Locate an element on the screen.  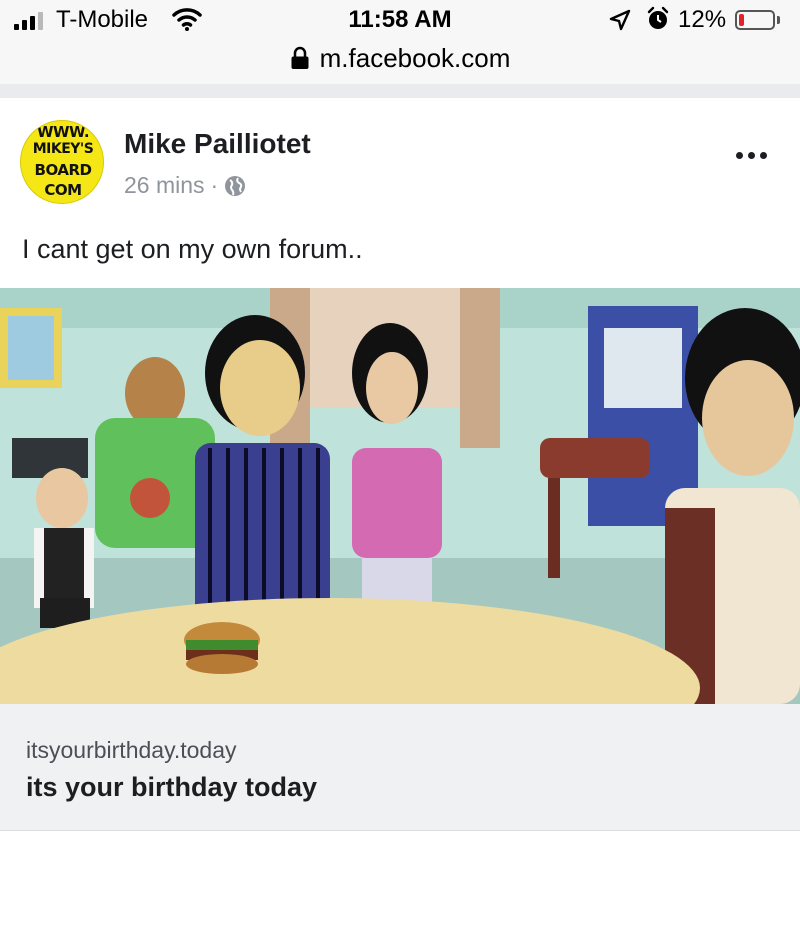
feed-divider is located at coordinates (400, 91).